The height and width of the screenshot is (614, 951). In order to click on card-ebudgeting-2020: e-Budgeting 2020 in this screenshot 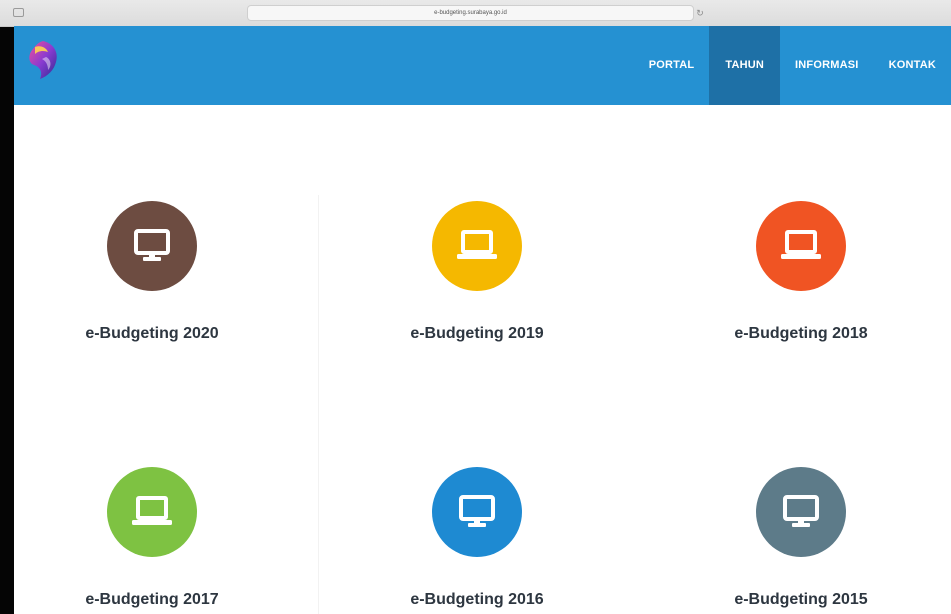, I will do `click(152, 272)`.